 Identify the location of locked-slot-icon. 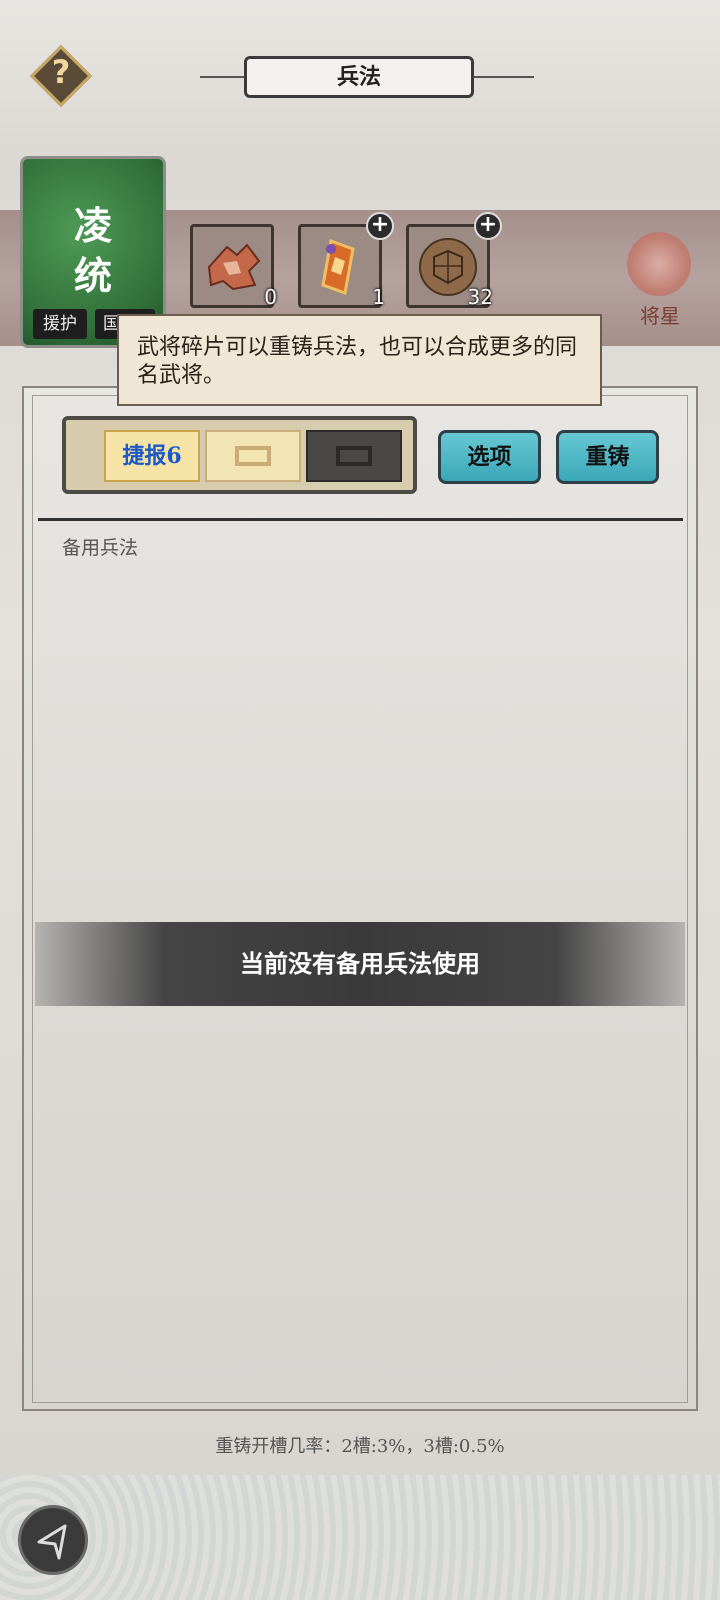
(354, 456).